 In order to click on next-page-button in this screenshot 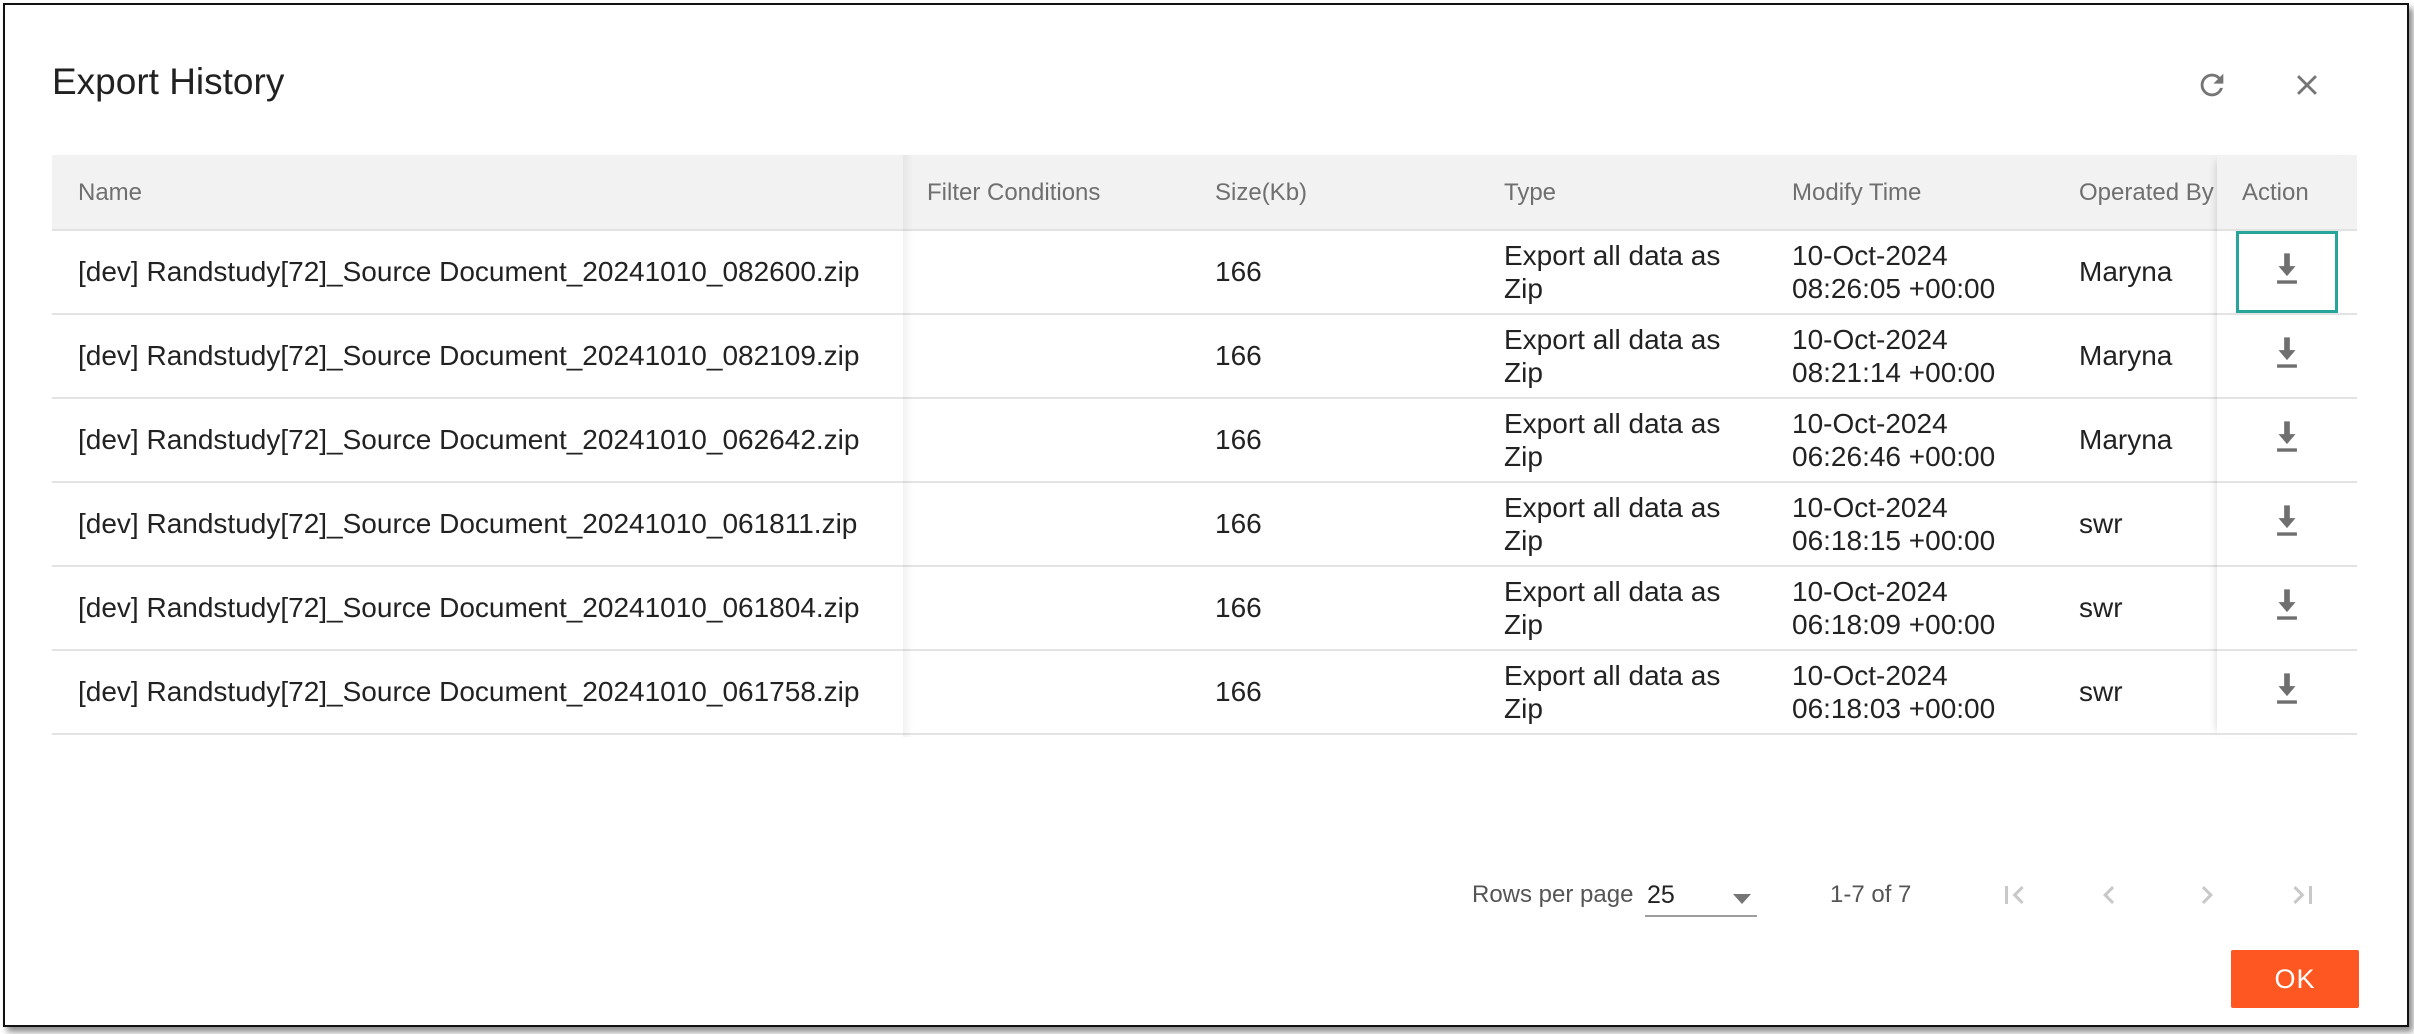, I will do `click(2207, 897)`.